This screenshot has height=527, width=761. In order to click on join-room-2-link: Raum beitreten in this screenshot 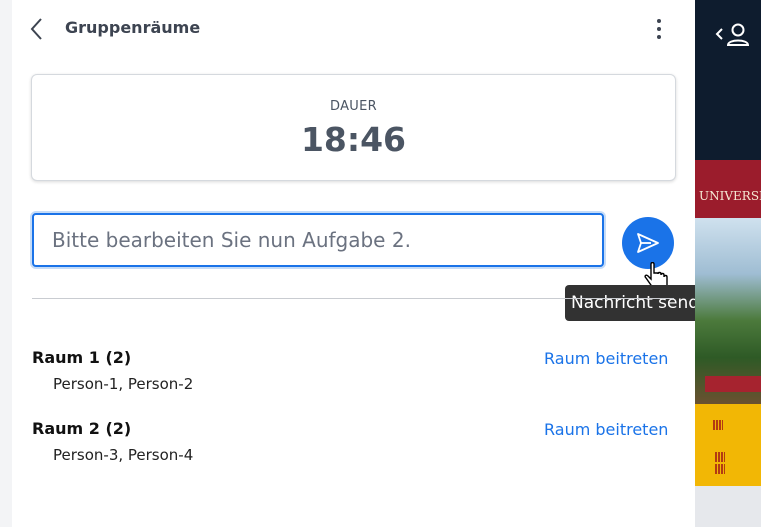, I will do `click(606, 429)`.